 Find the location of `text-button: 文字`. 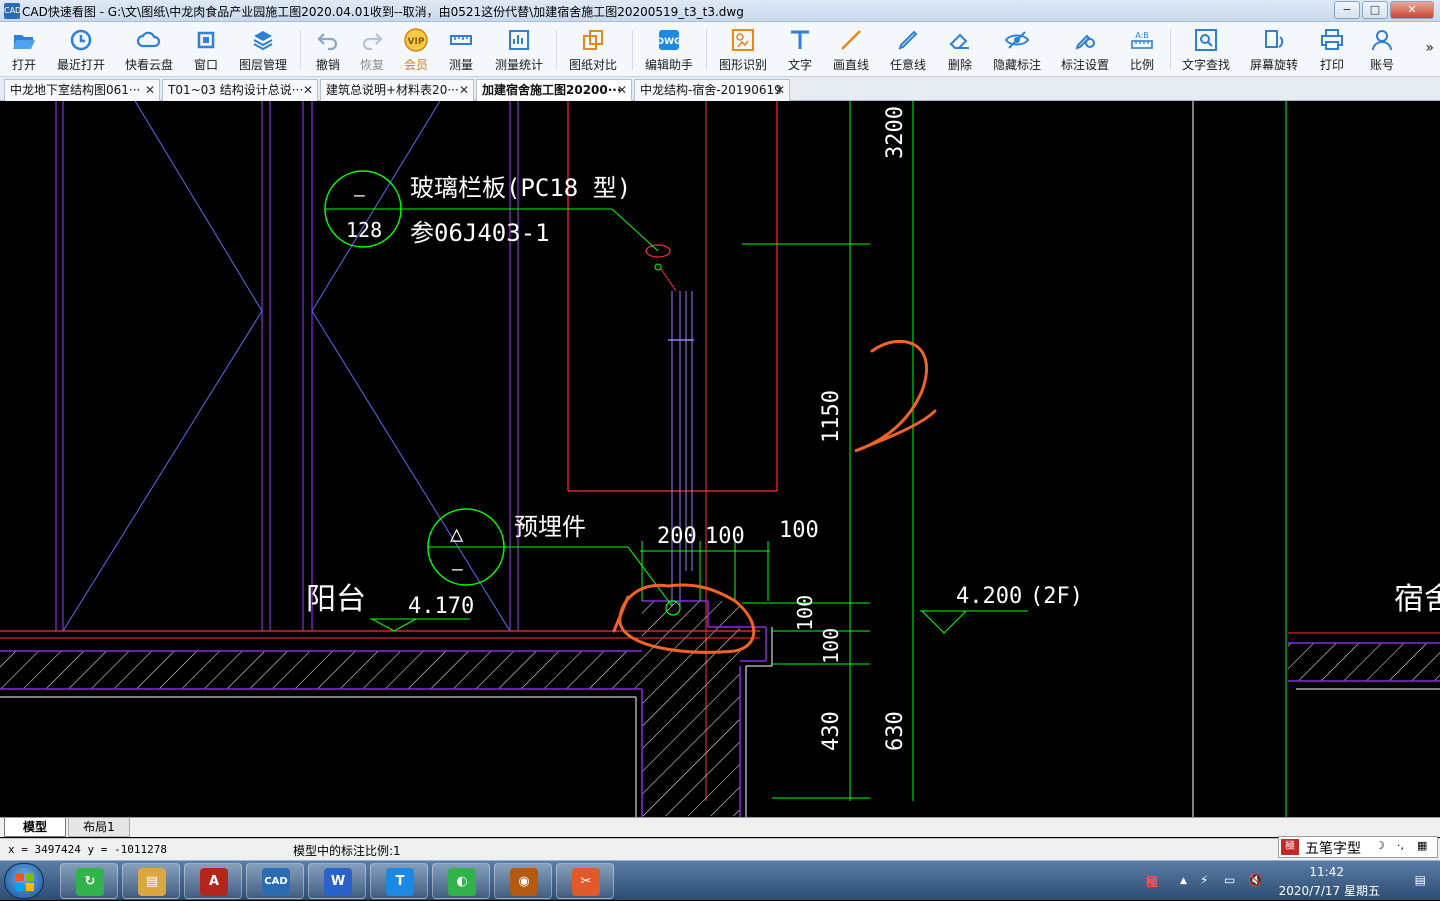

text-button: 文字 is located at coordinates (800, 49).